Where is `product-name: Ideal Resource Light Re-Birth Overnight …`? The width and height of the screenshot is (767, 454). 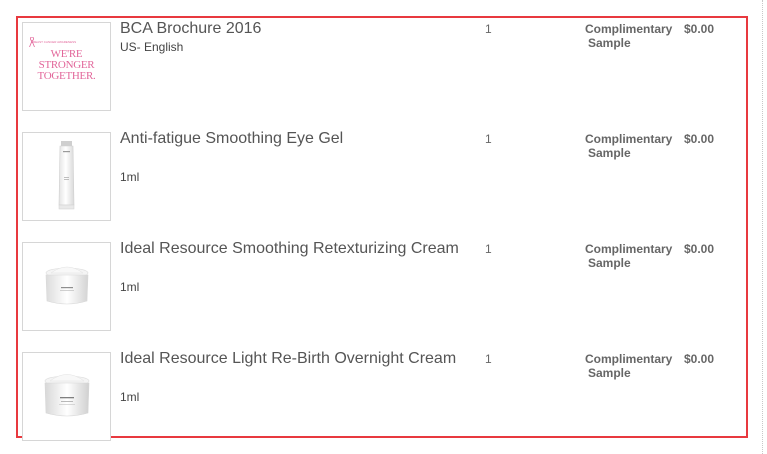 product-name: Ideal Resource Light Re-Birth Overnight … is located at coordinates (288, 359).